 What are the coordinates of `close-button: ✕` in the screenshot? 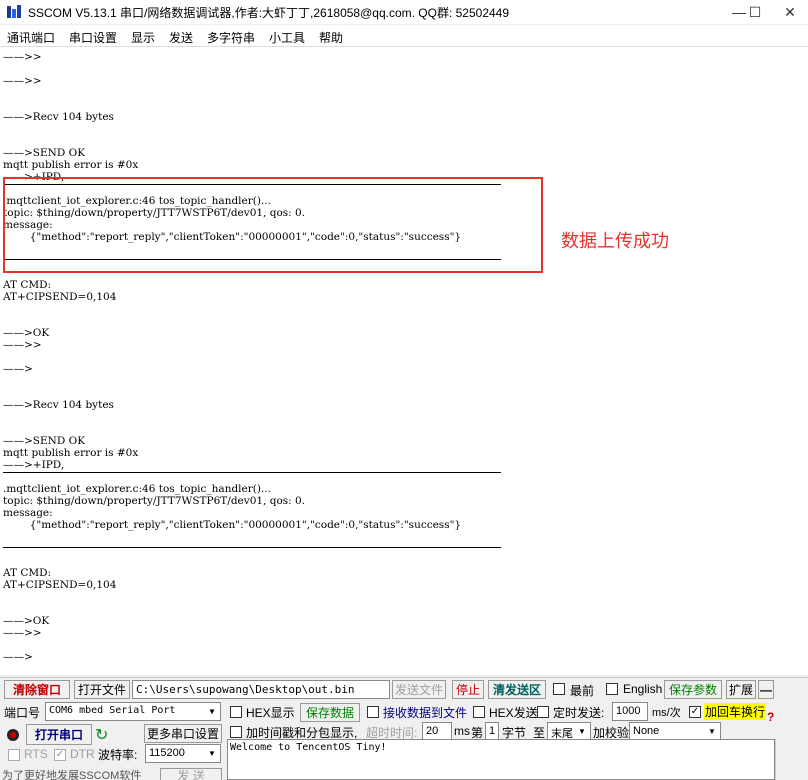 It's located at (790, 12).